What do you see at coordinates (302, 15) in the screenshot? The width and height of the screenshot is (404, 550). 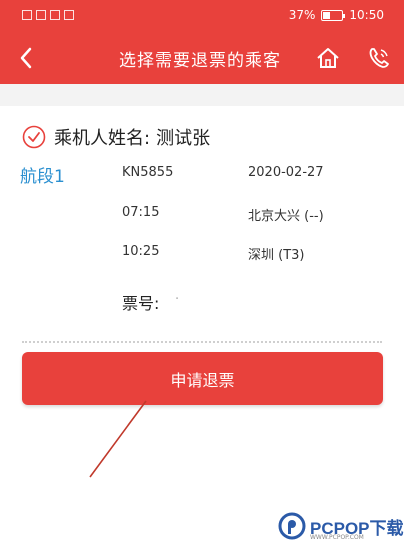 I see `battery-percent: 37%` at bounding box center [302, 15].